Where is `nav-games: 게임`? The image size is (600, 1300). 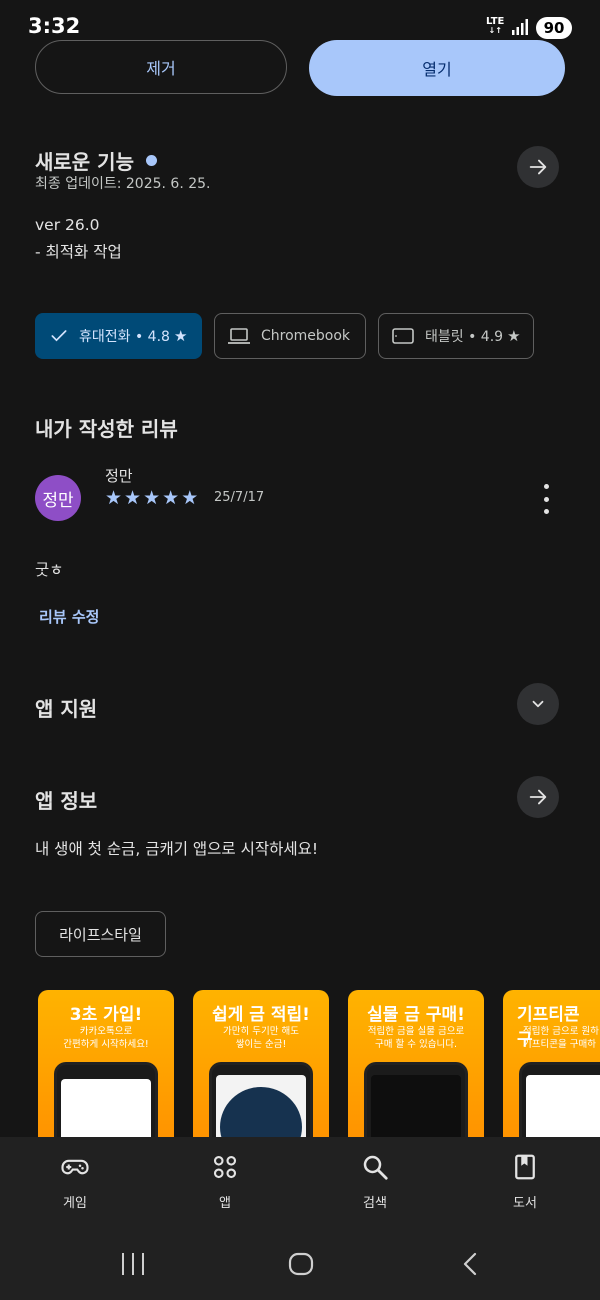
nav-games: 게임 is located at coordinates (75, 1181).